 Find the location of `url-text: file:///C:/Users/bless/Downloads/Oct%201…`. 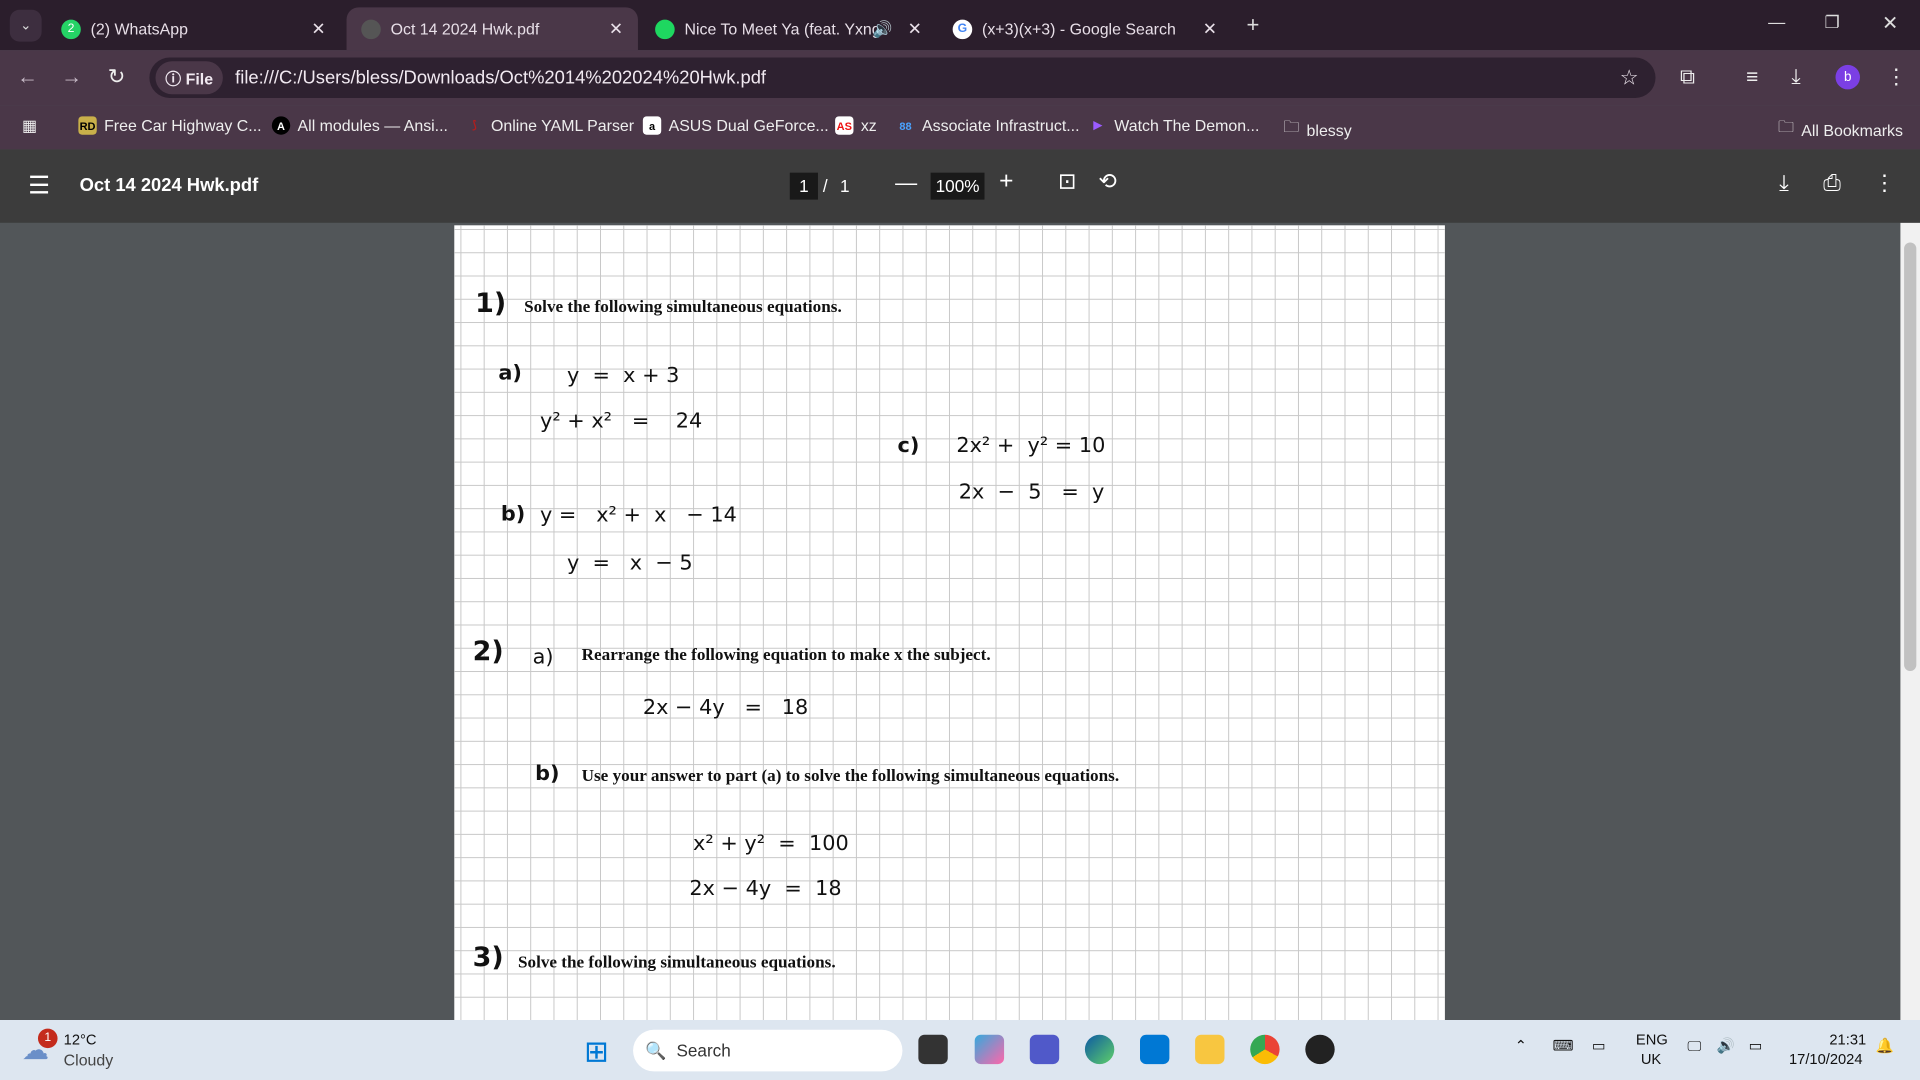

url-text: file:///C:/Users/bless/Downloads/Oct%201… is located at coordinates (501, 78).